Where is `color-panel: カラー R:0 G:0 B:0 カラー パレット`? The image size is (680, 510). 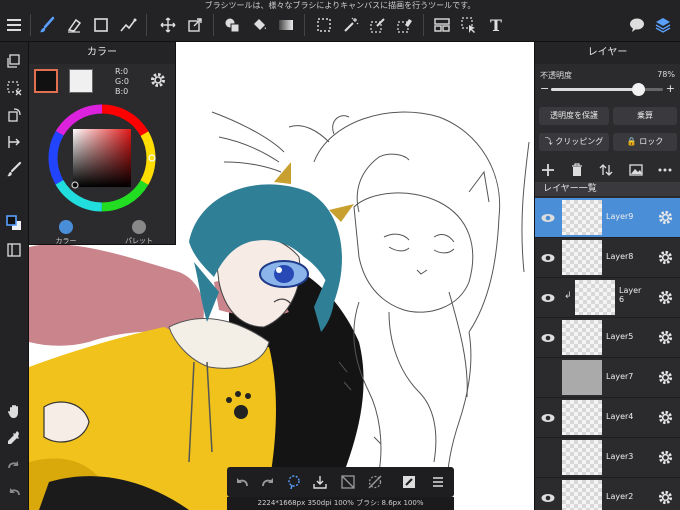 color-panel: カラー R:0 G:0 B:0 カラー パレット is located at coordinates (102, 143).